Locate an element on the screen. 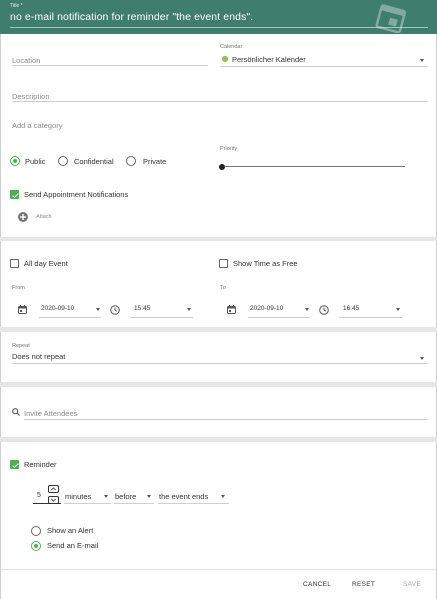  to-date-underline is located at coordinates (279, 317).